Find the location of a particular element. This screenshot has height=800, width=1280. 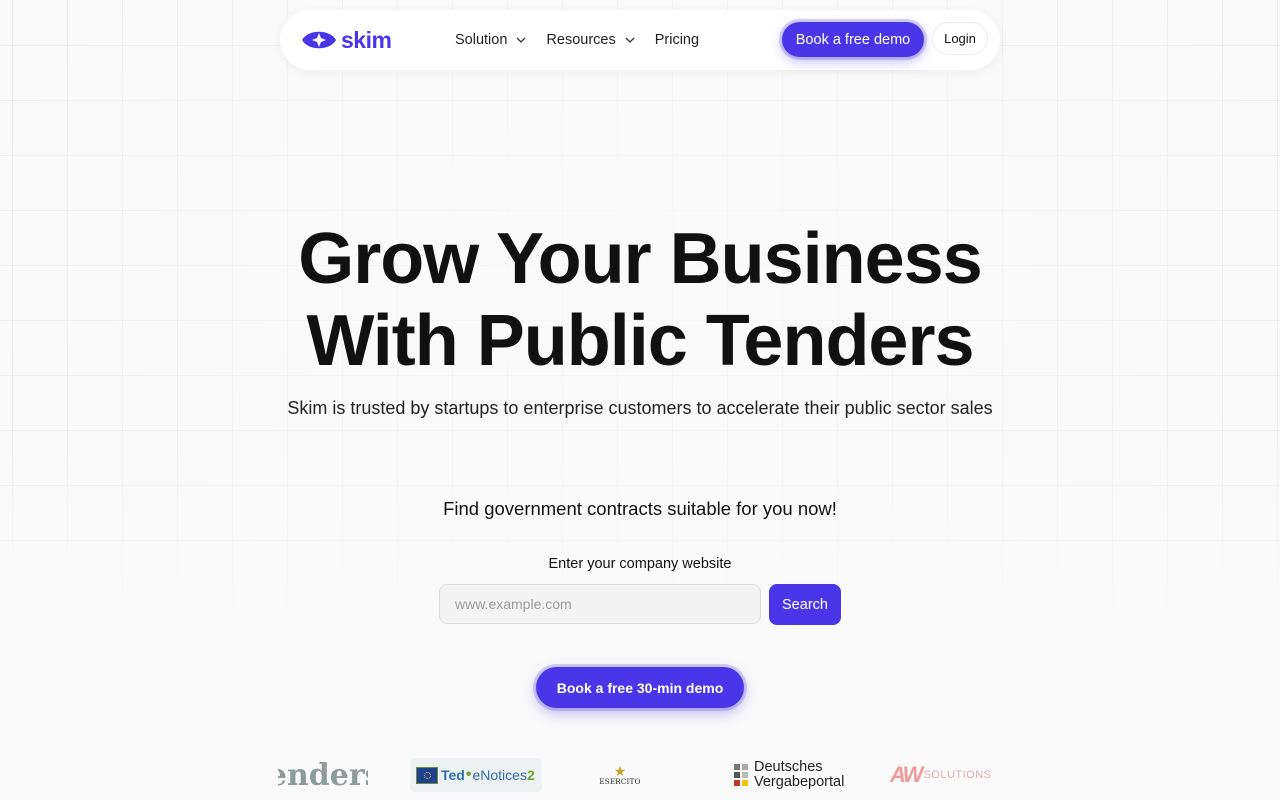

esercito-logo-text: ESERCITO is located at coordinates (620, 782).